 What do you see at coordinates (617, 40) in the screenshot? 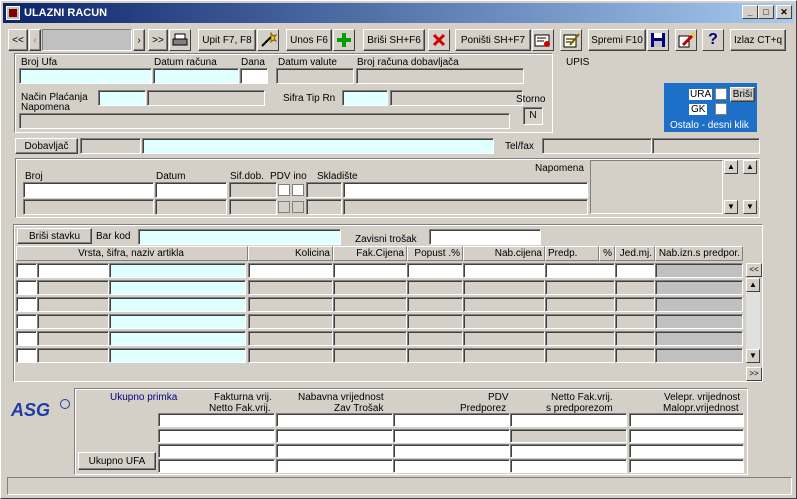
I see `save-button: Spremi F10` at bounding box center [617, 40].